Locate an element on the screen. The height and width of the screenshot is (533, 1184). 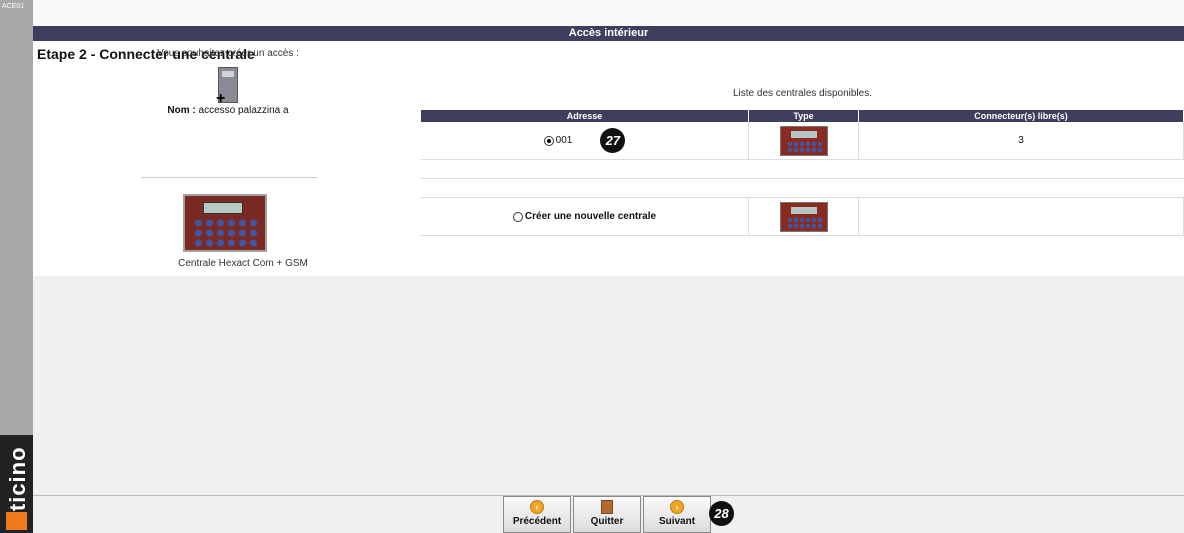
table-header: Adresse Type Connecteur(s) libre(s) is located at coordinates (802, 116).